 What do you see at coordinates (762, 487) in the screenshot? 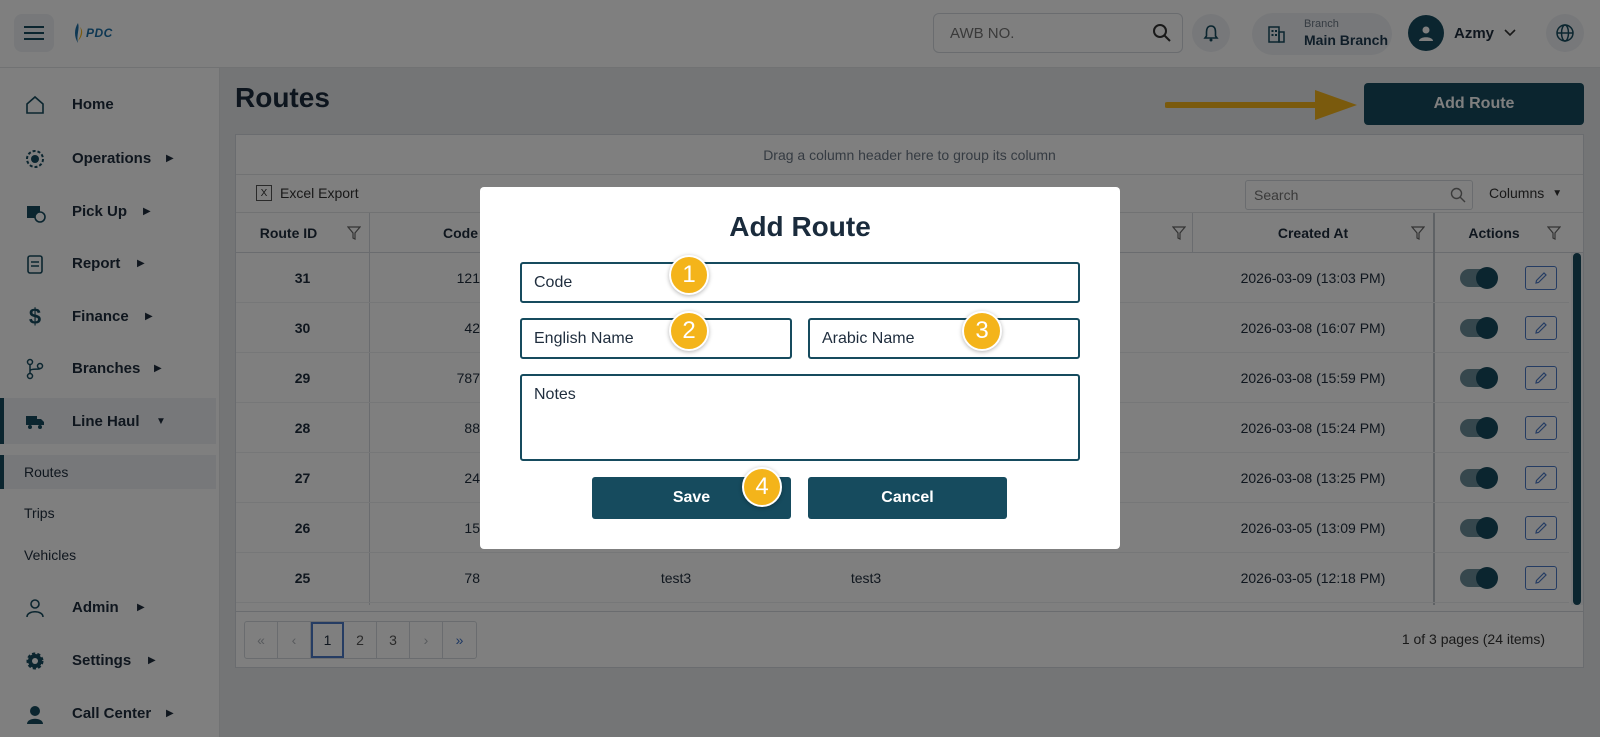
I see `step-badge-4: 4` at bounding box center [762, 487].